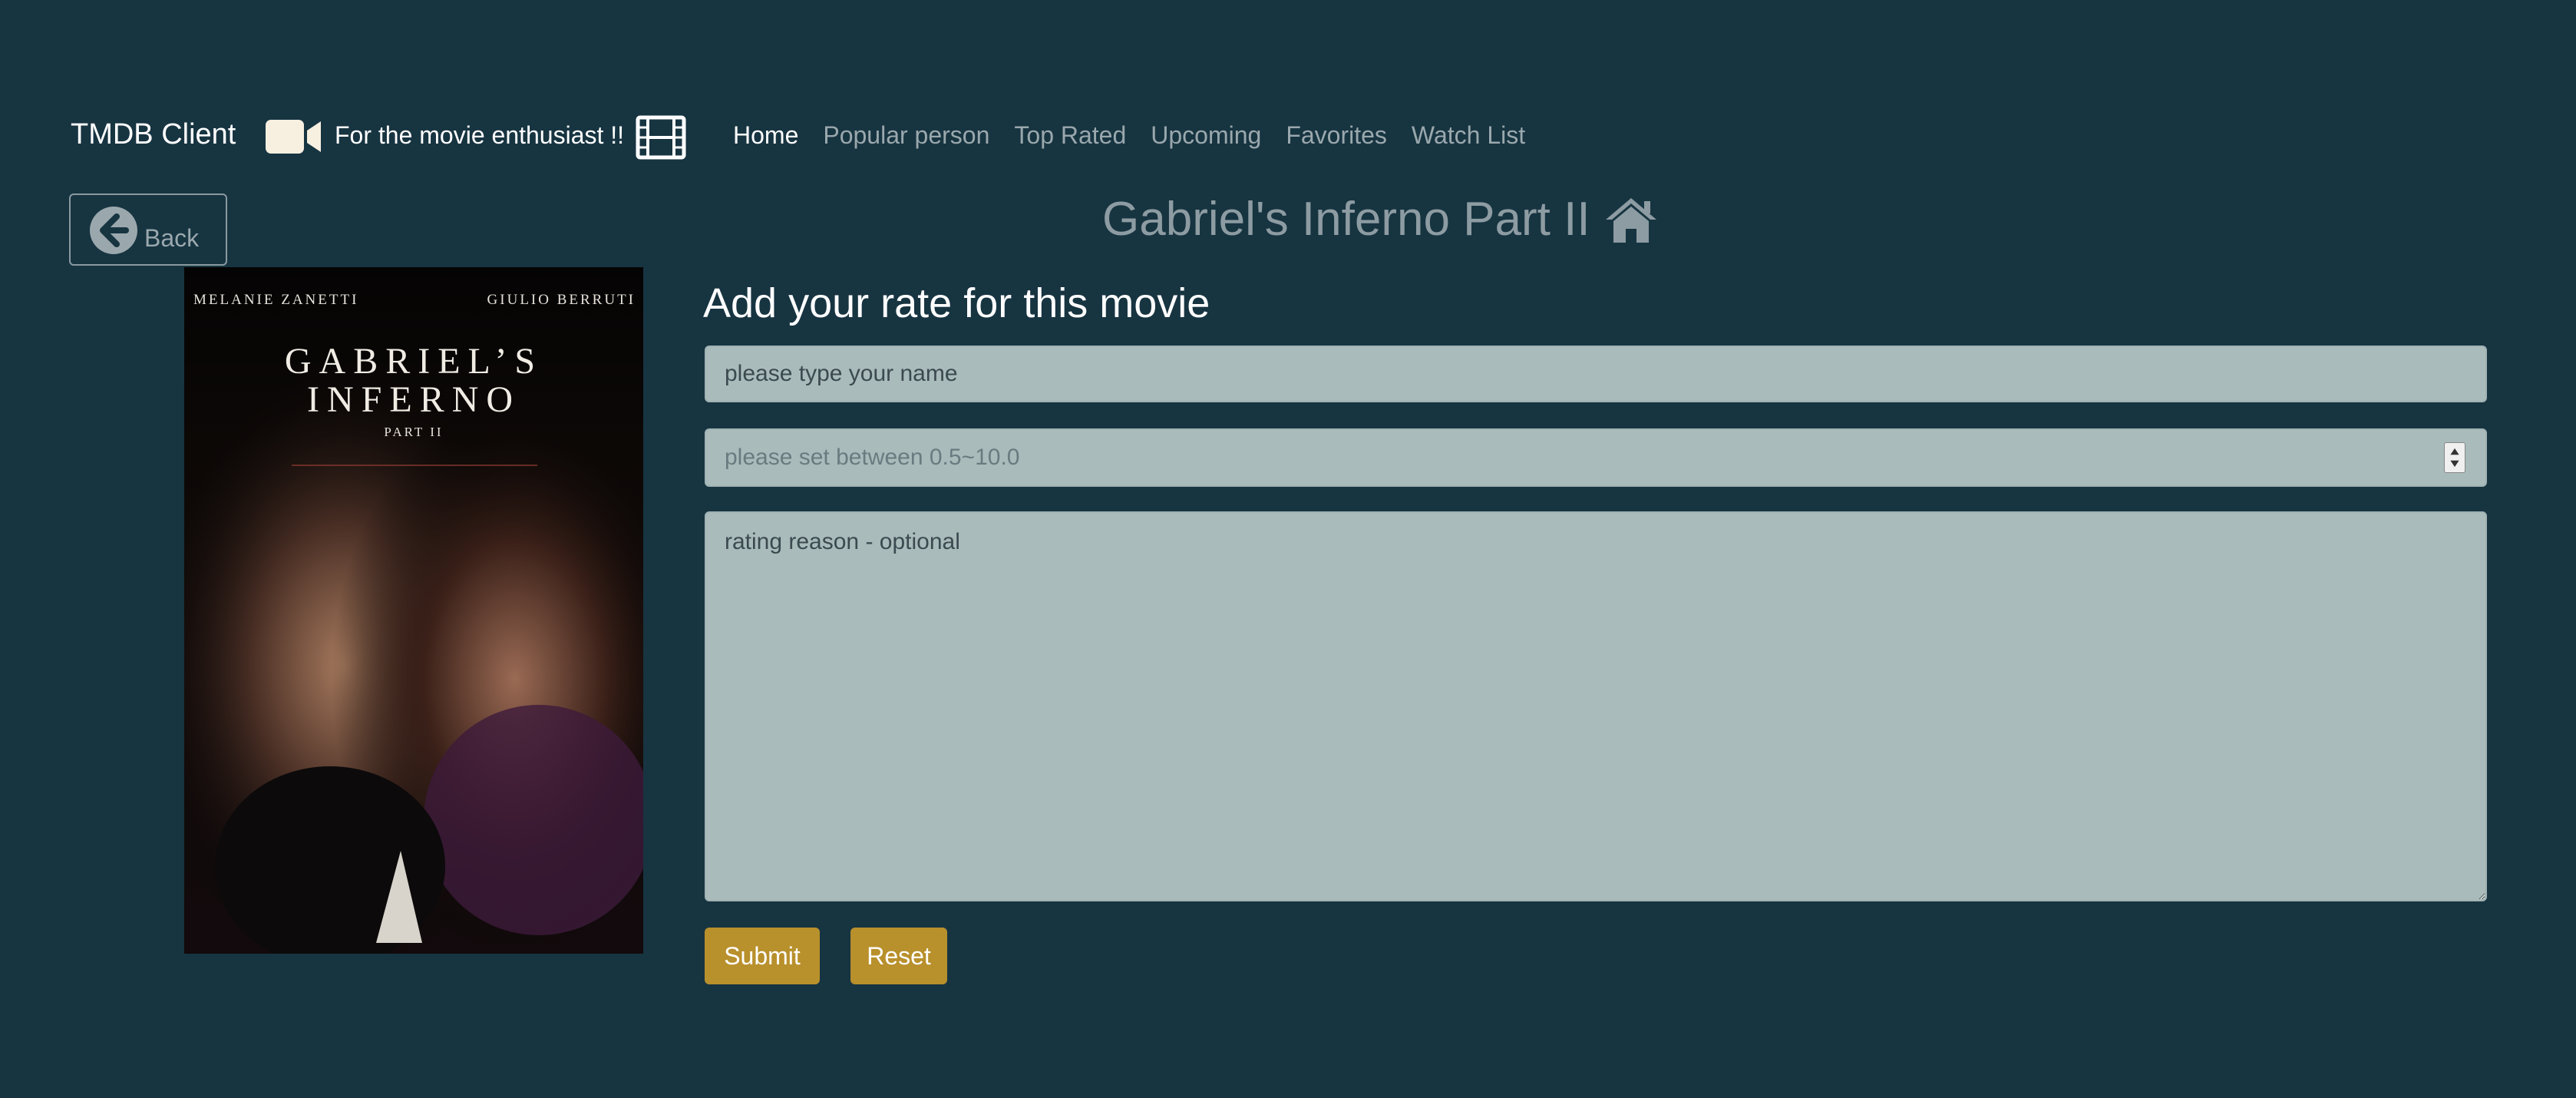  I want to click on movie-title-text: Gabriel's Inferno Part II, so click(1346, 219).